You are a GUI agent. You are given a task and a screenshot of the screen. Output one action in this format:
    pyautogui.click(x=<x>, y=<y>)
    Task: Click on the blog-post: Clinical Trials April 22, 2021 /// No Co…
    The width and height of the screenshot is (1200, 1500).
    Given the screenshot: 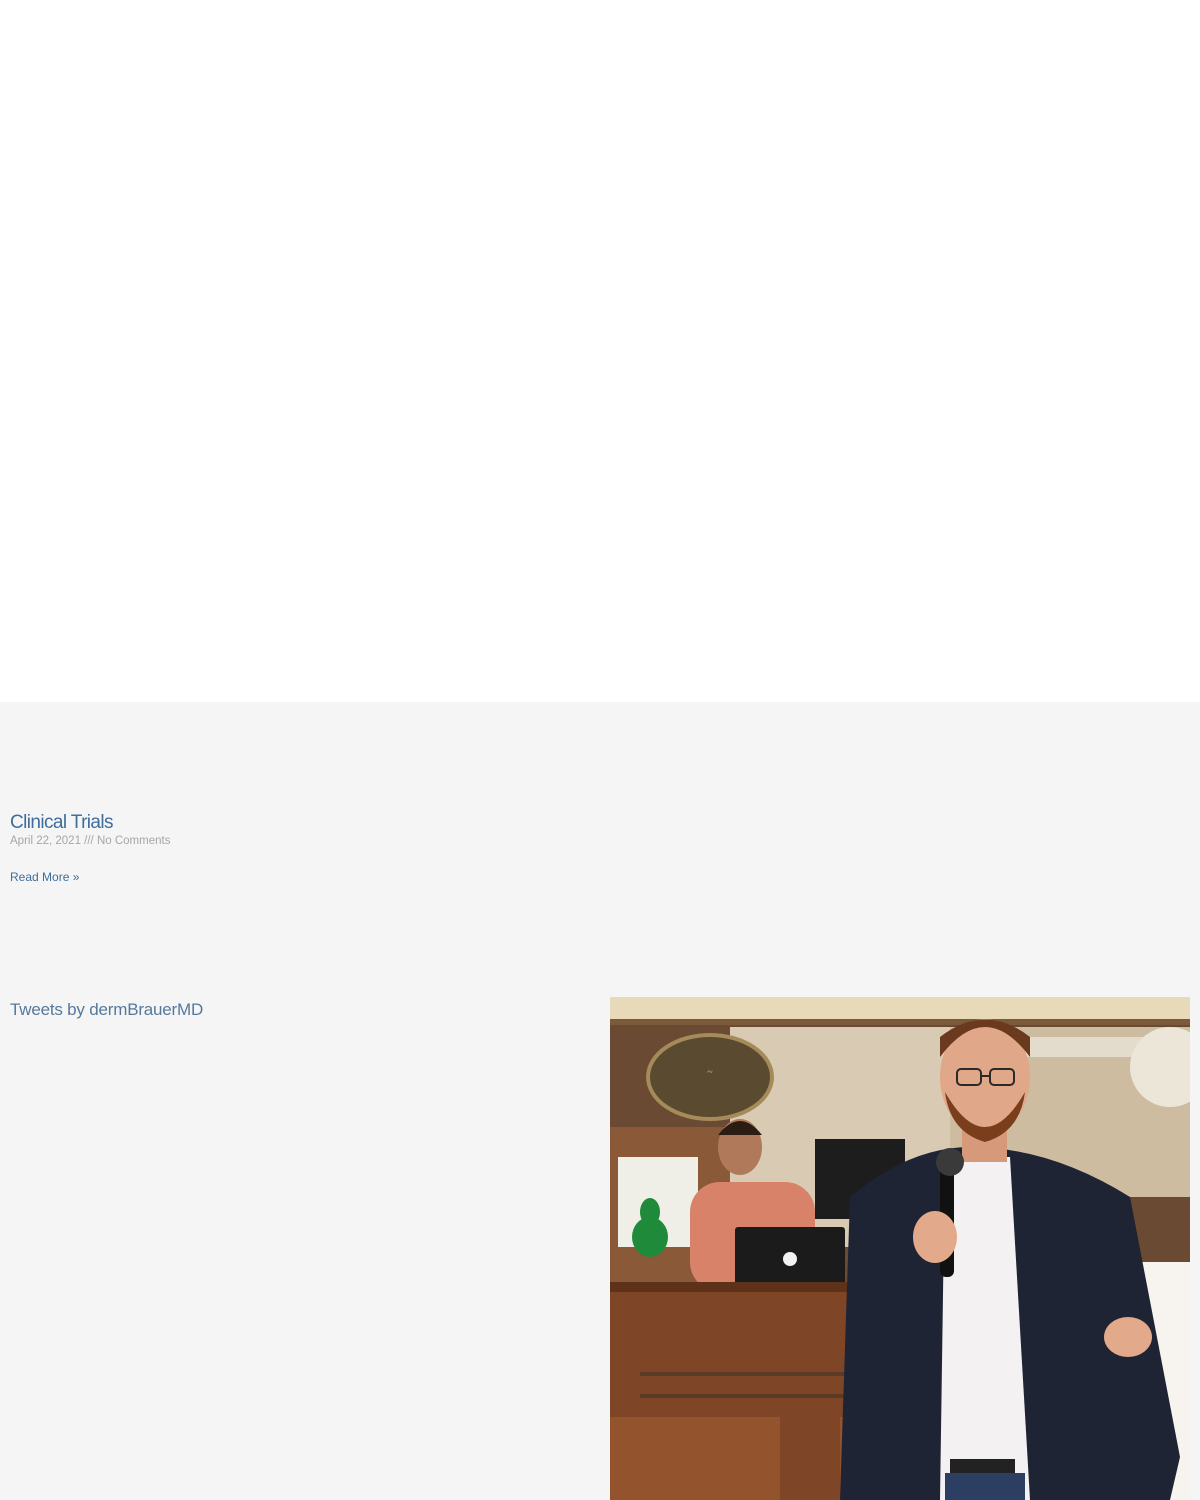 What is the action you would take?
    pyautogui.click(x=260, y=849)
    